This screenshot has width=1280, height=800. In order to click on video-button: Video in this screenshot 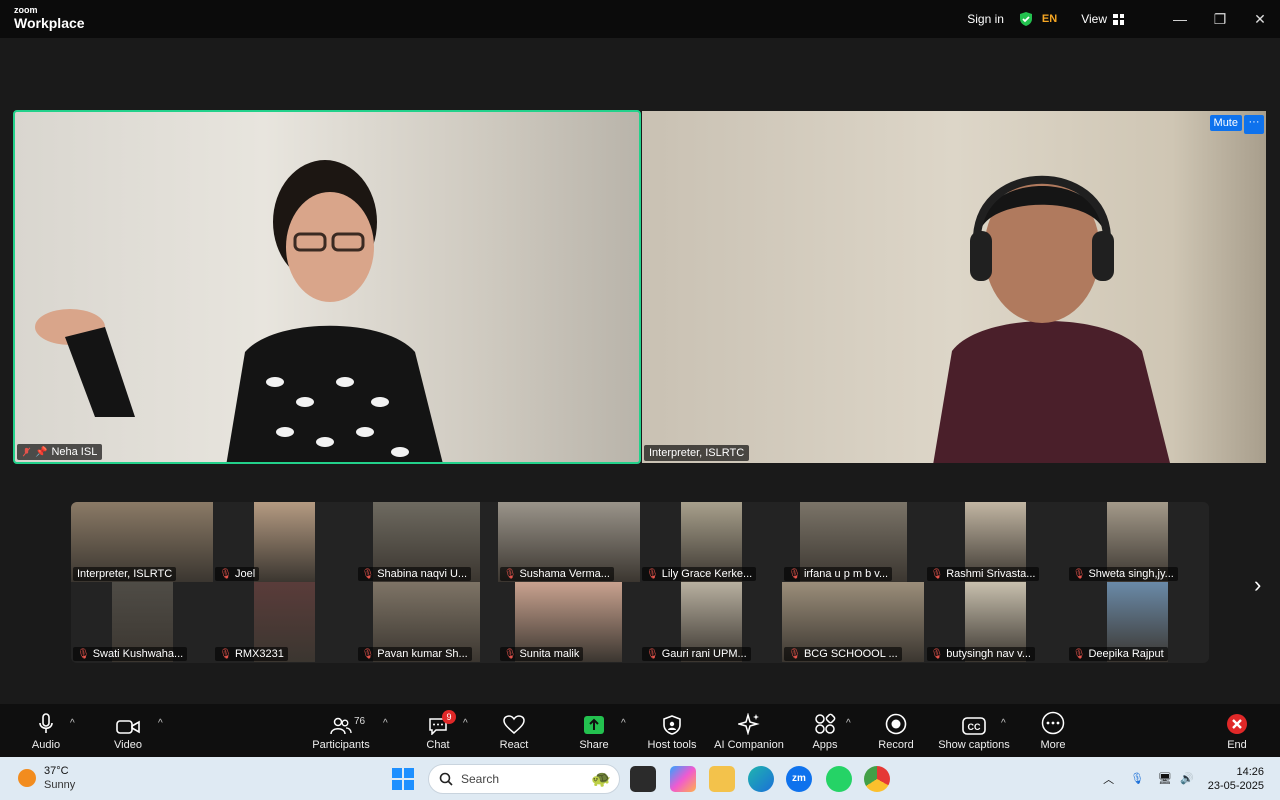, I will do `click(128, 730)`.